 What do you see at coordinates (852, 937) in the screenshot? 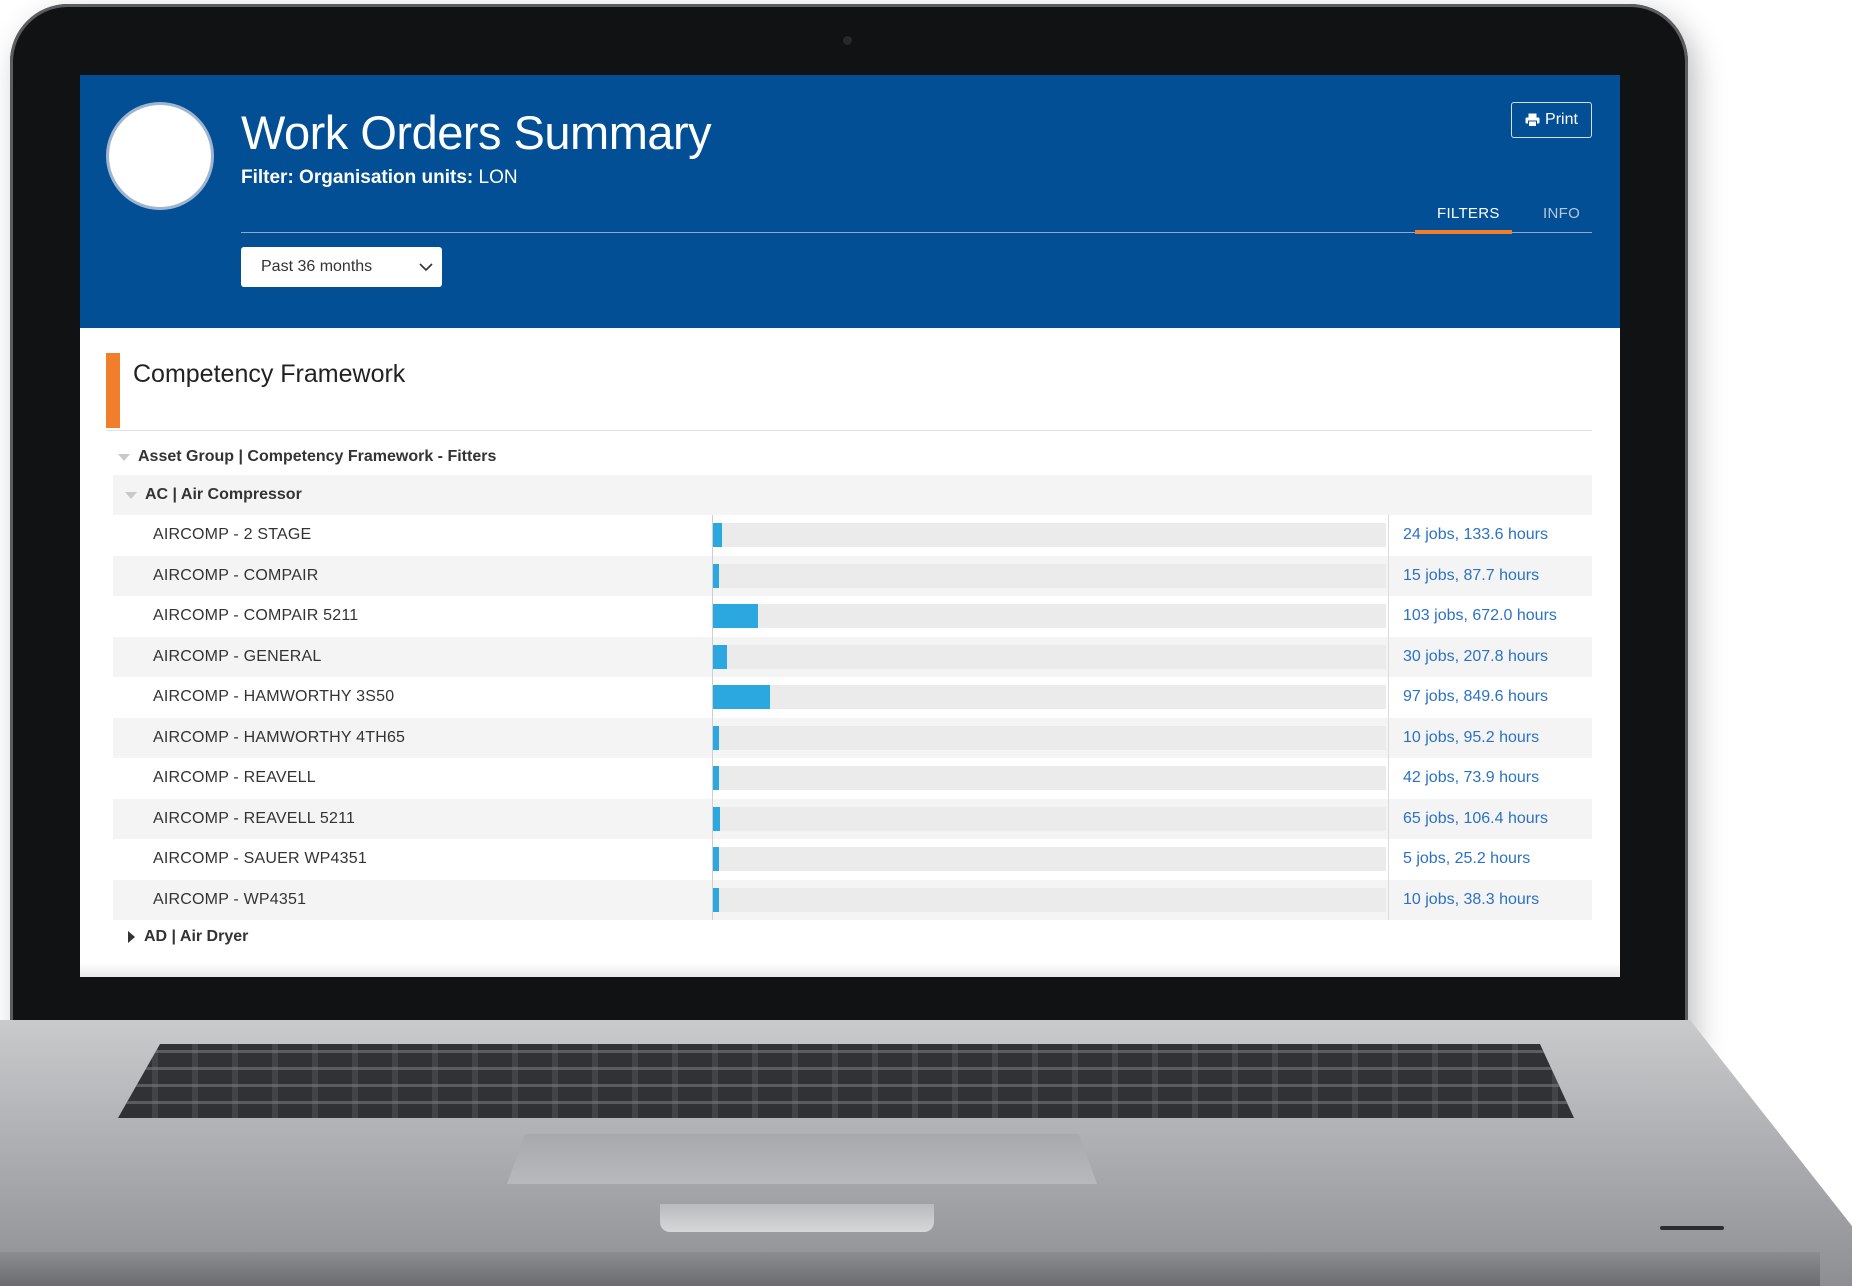
I see `group-header-air-dryer: AD | Air Dryer` at bounding box center [852, 937].